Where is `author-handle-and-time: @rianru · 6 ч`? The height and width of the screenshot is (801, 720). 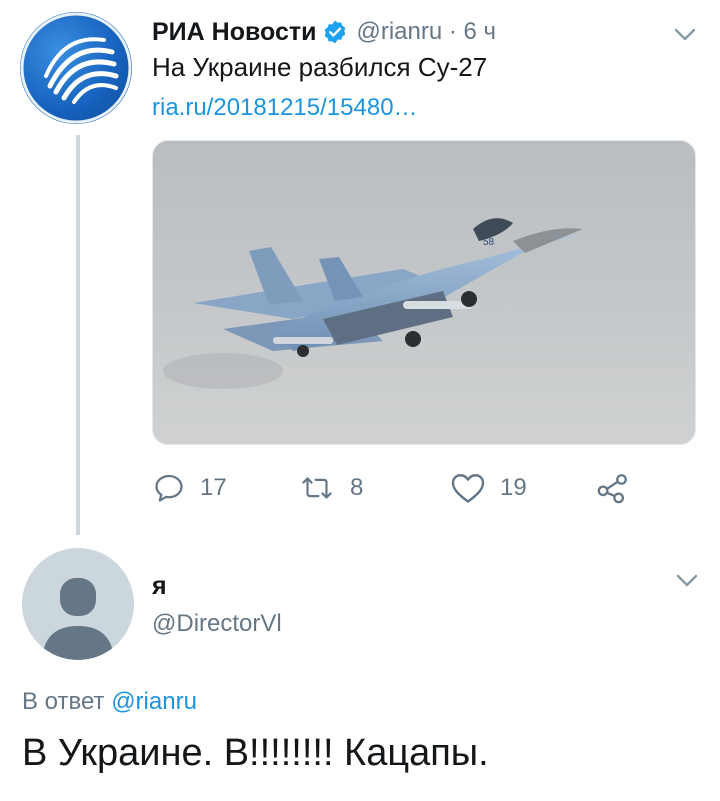
author-handle-and-time: @rianru · 6 ч is located at coordinates (426, 32).